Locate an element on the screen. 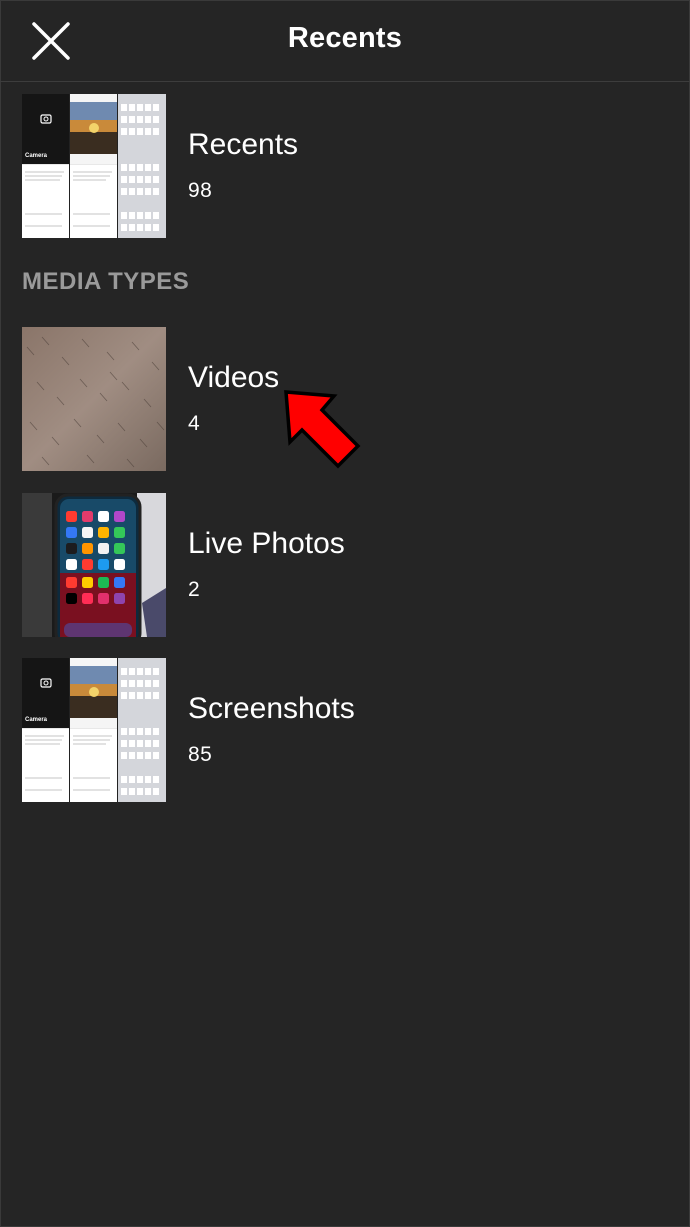 This screenshot has width=690, height=1227. album-title: Live Photos is located at coordinates (266, 543).